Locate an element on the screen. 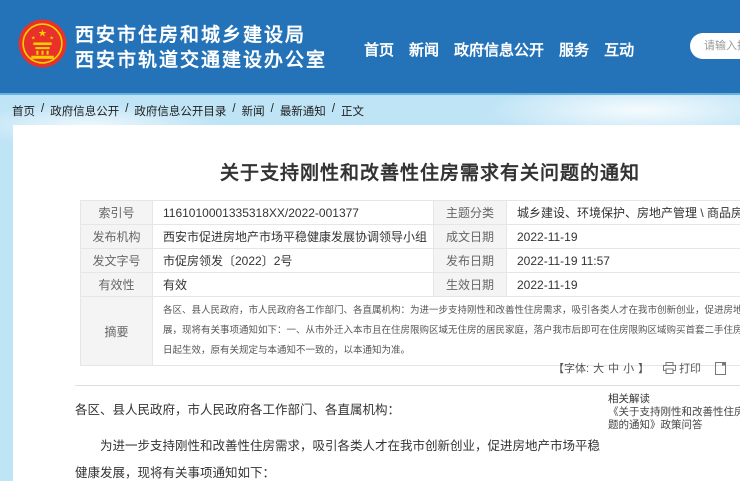 Image resolution: width=740 pixels, height=481 pixels. font-size-medium-button: 中 is located at coordinates (613, 368).